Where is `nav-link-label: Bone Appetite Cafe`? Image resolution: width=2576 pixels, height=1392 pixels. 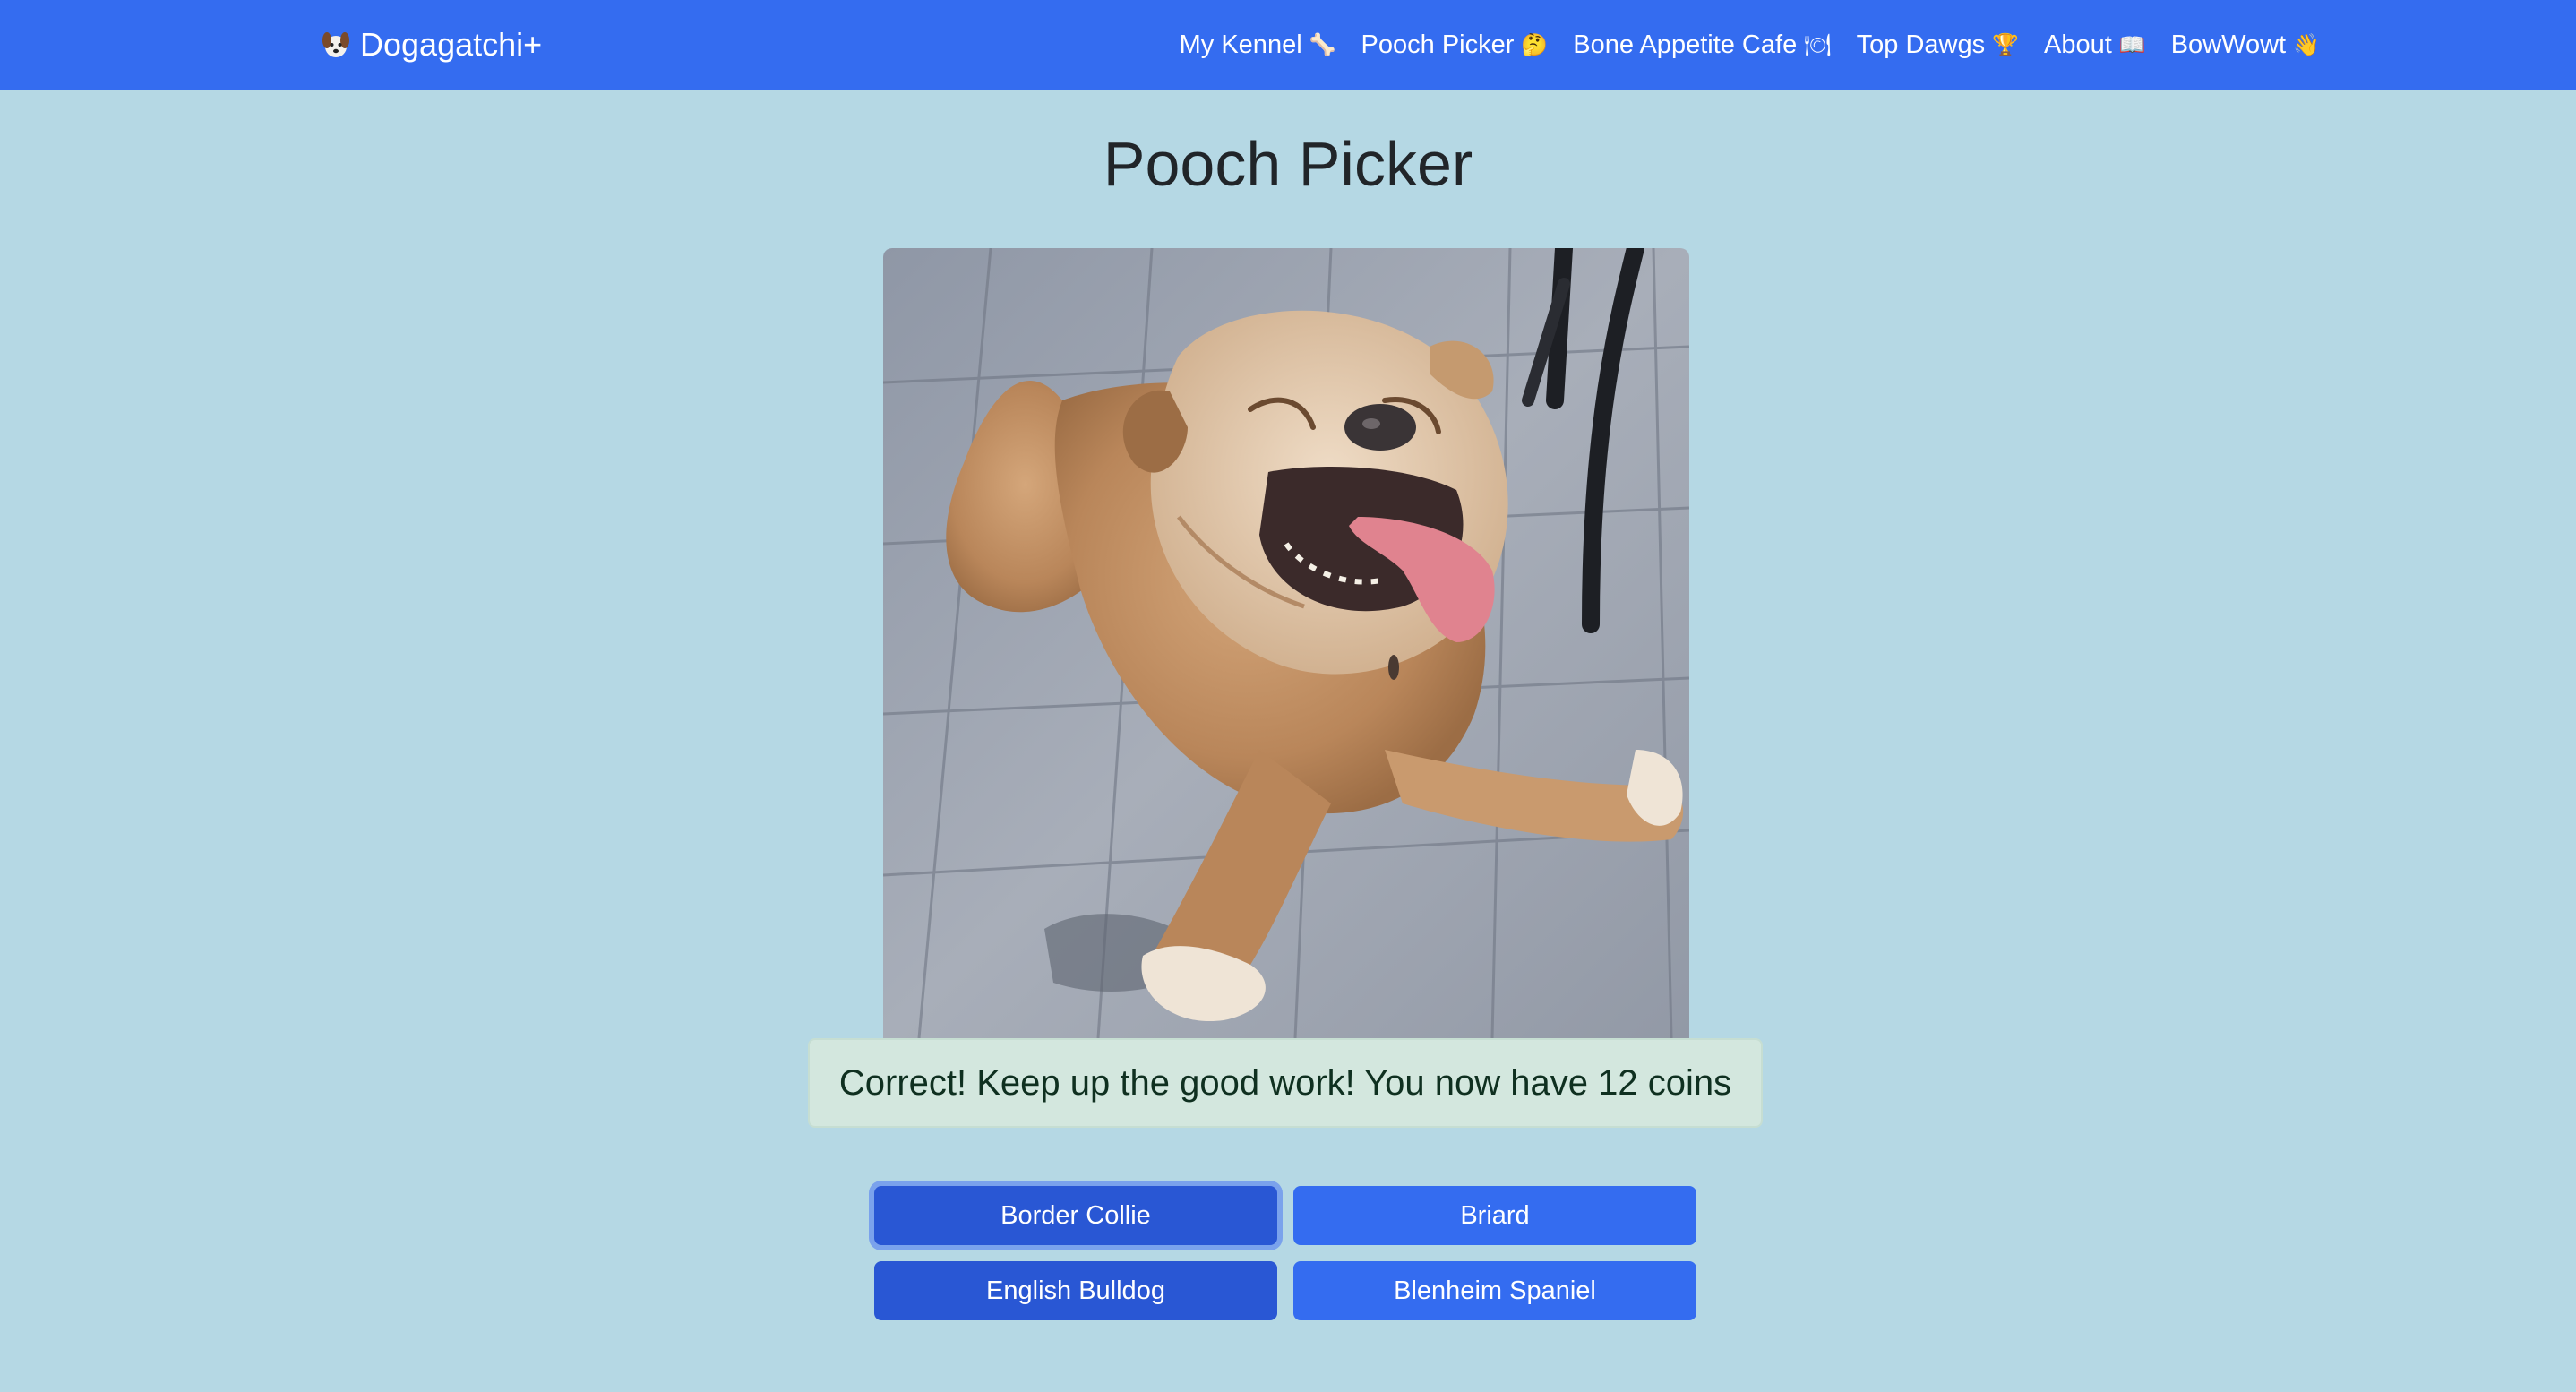
nav-link-label: Bone Appetite Cafe is located at coordinates (1685, 45).